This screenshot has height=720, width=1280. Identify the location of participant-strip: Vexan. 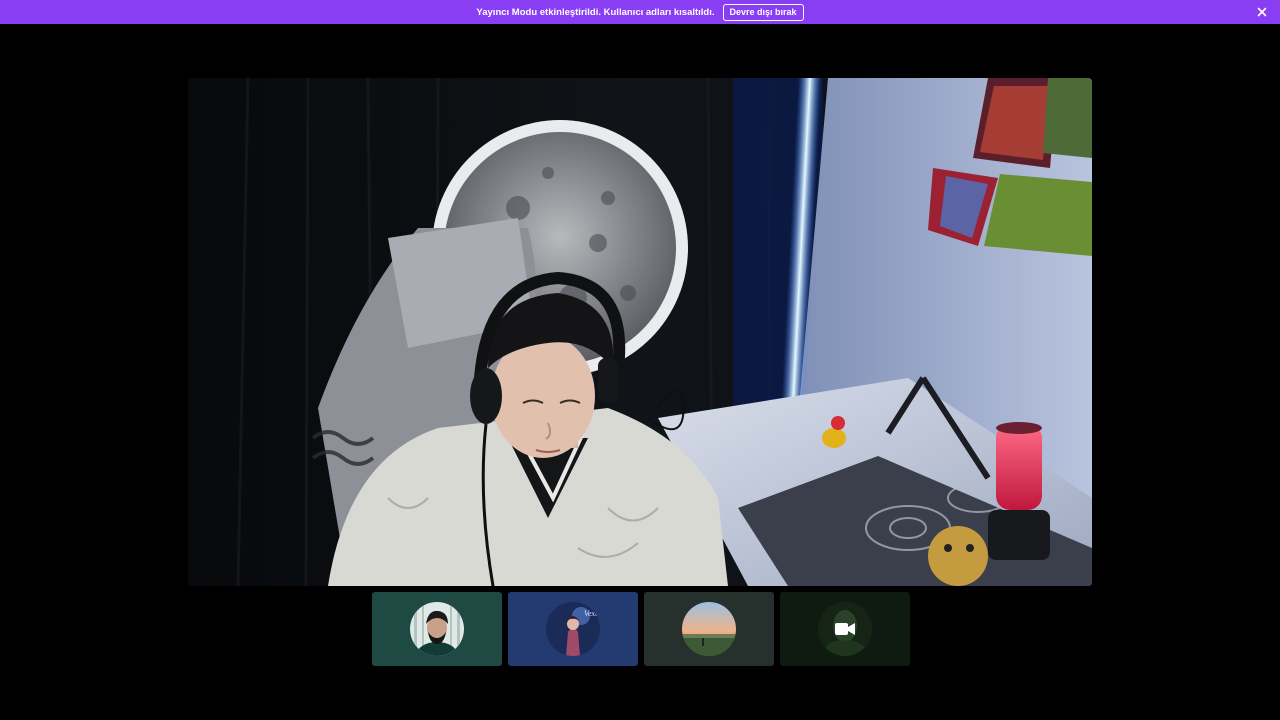
(641, 629).